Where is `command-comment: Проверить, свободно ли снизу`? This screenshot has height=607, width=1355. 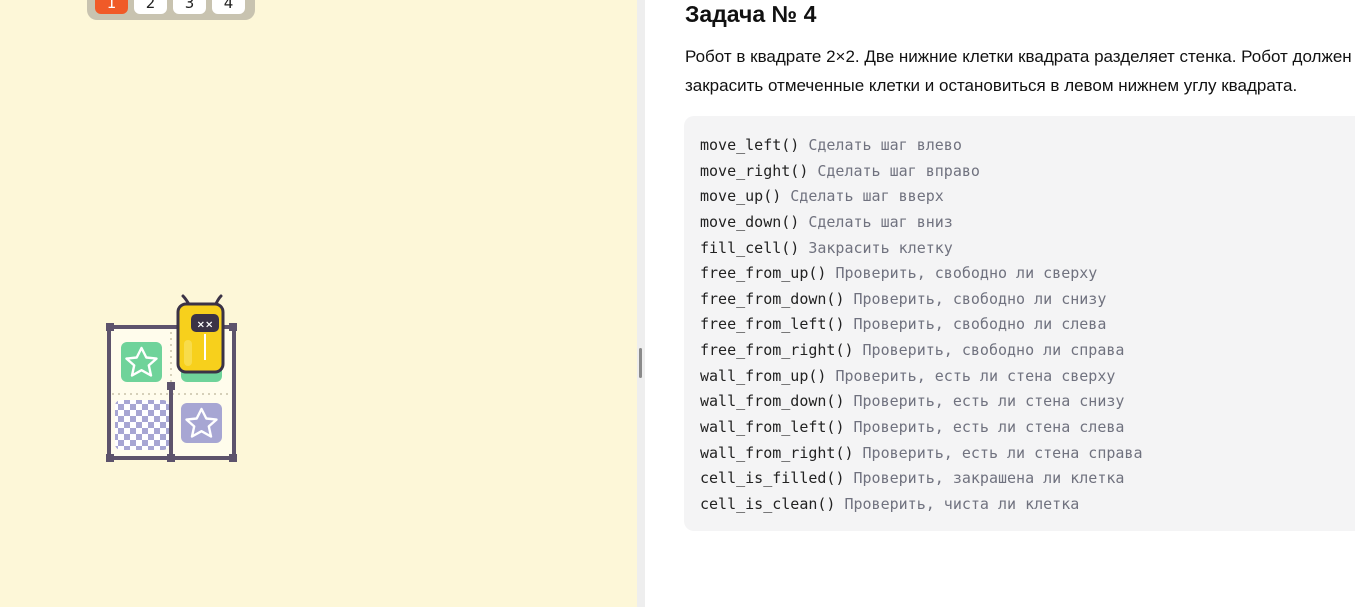 command-comment: Проверить, свободно ли снизу is located at coordinates (980, 298).